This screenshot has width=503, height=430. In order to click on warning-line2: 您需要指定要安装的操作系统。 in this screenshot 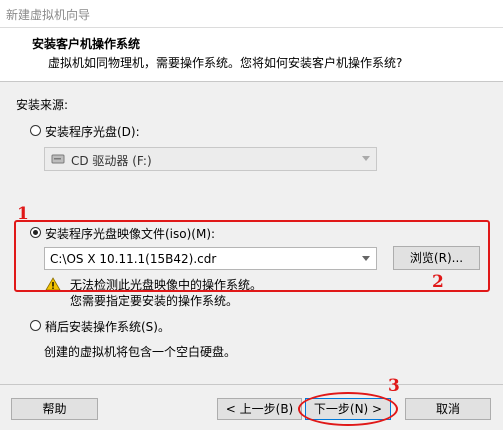, I will do `click(154, 301)`.